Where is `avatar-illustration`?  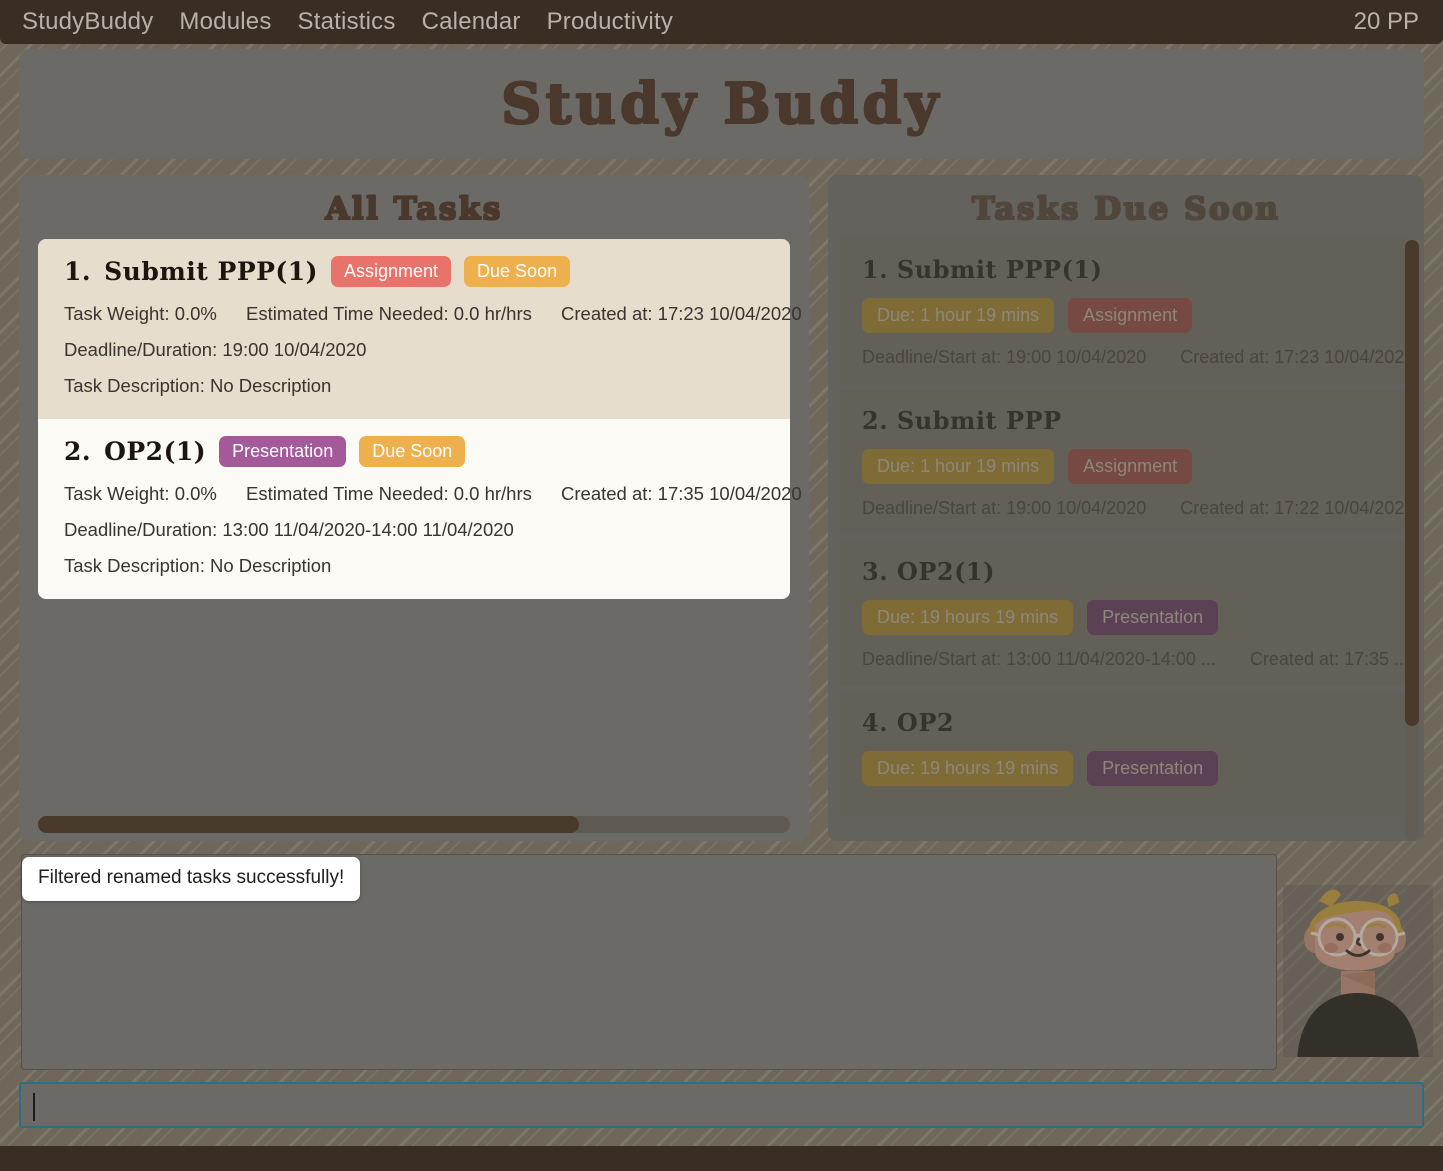
avatar-illustration is located at coordinates (1358, 973).